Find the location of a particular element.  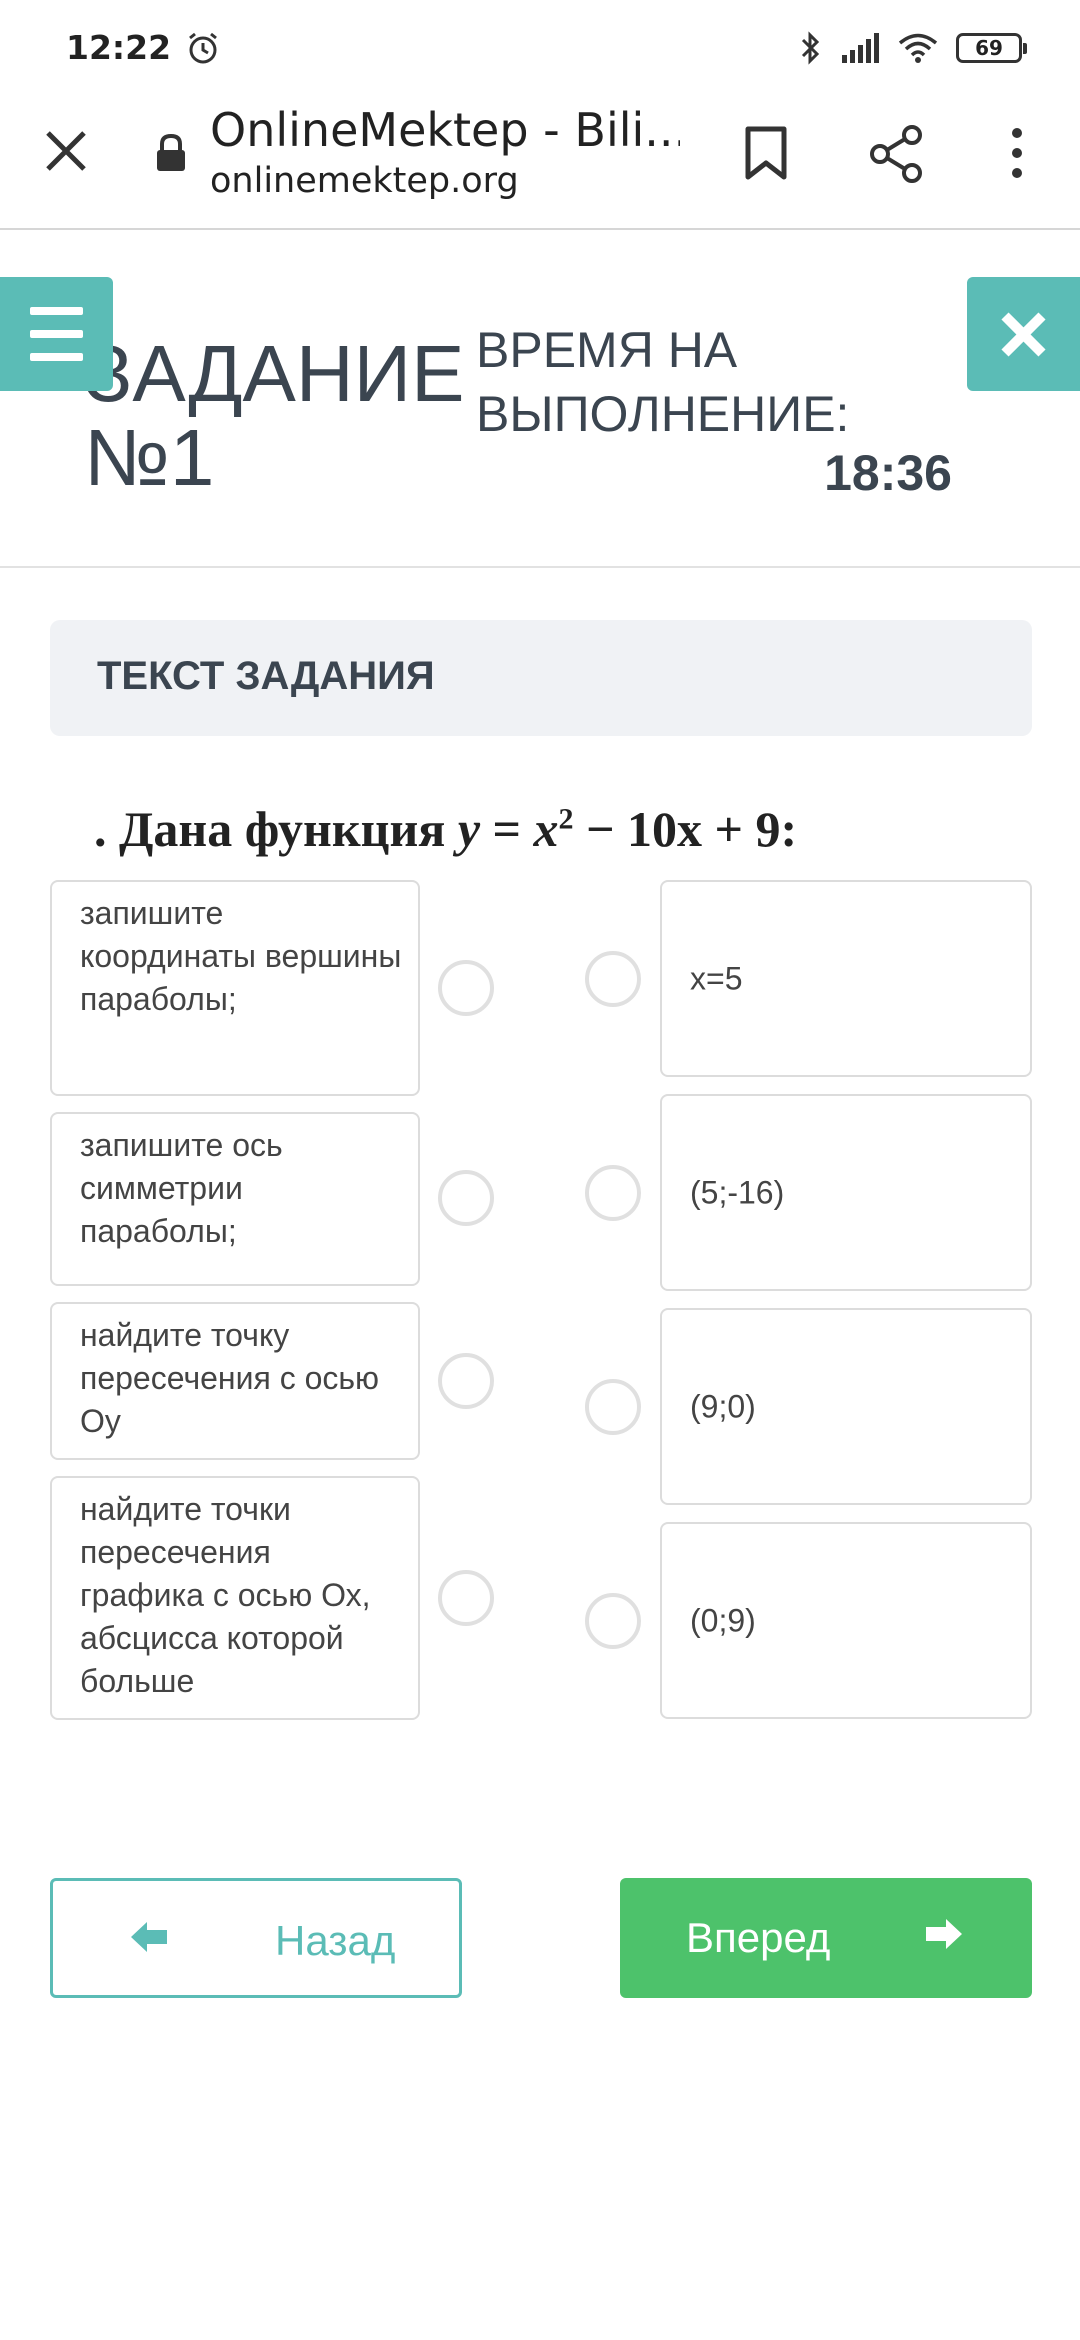

answer-card: (5;-16) is located at coordinates (846, 1192).